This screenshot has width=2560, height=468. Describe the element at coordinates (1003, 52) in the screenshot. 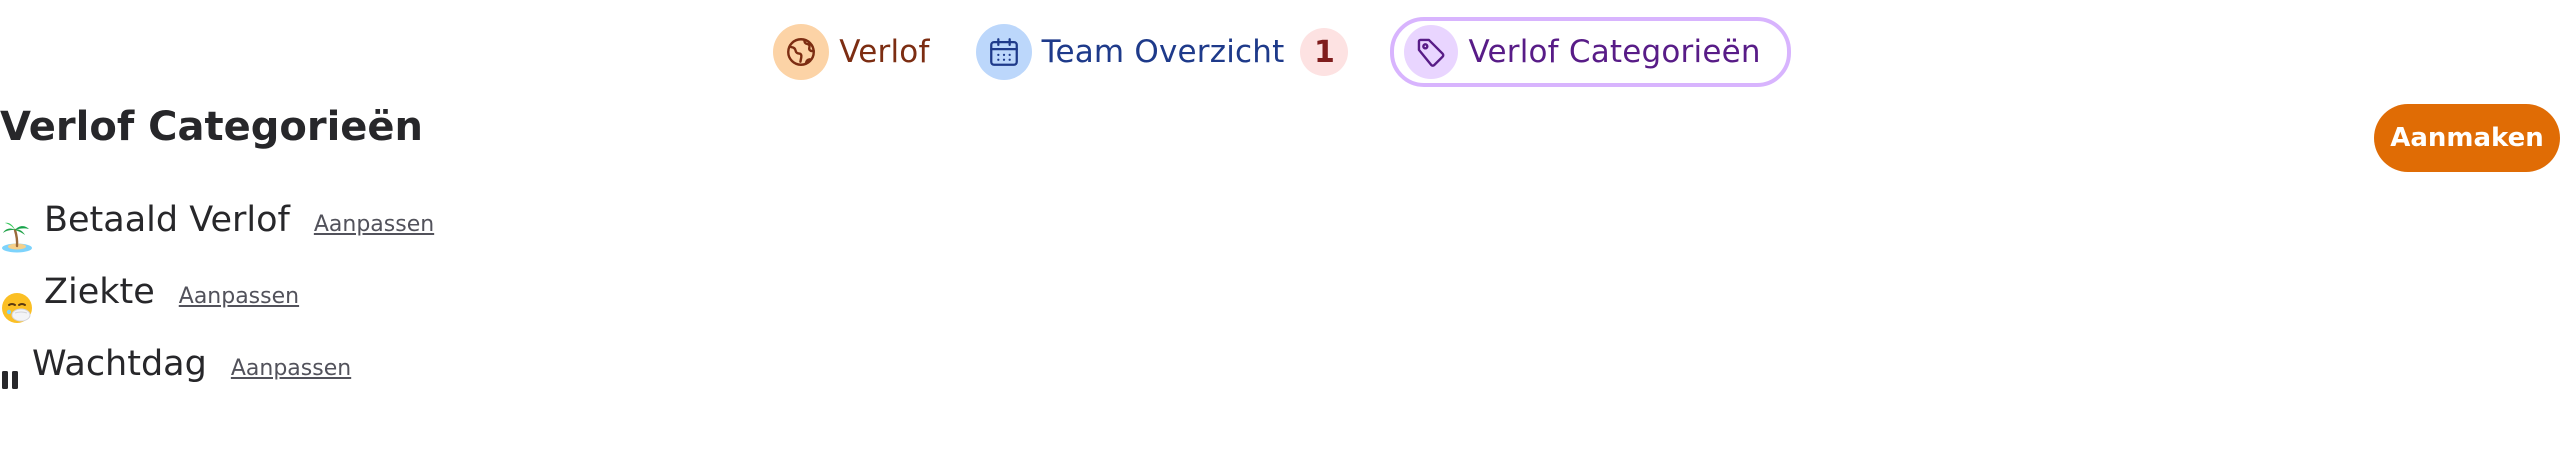

I see `calendar-icon` at that location.